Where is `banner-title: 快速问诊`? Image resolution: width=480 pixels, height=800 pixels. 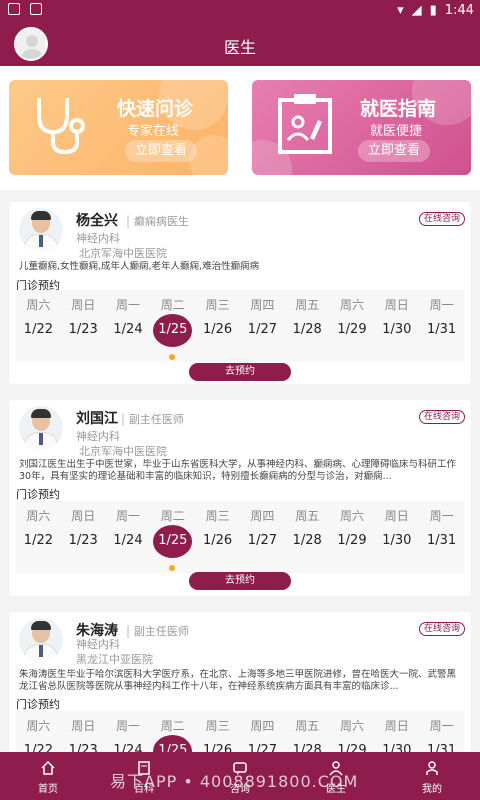
banner-title: 快速问诊 is located at coordinates (155, 109).